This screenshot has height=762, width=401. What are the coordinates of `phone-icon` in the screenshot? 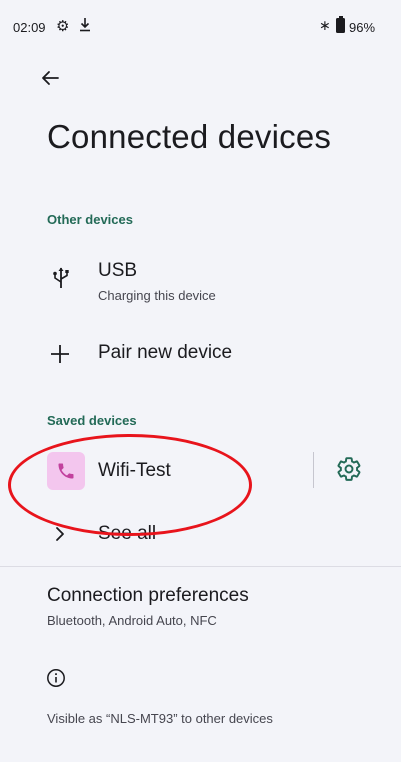 It's located at (66, 471).